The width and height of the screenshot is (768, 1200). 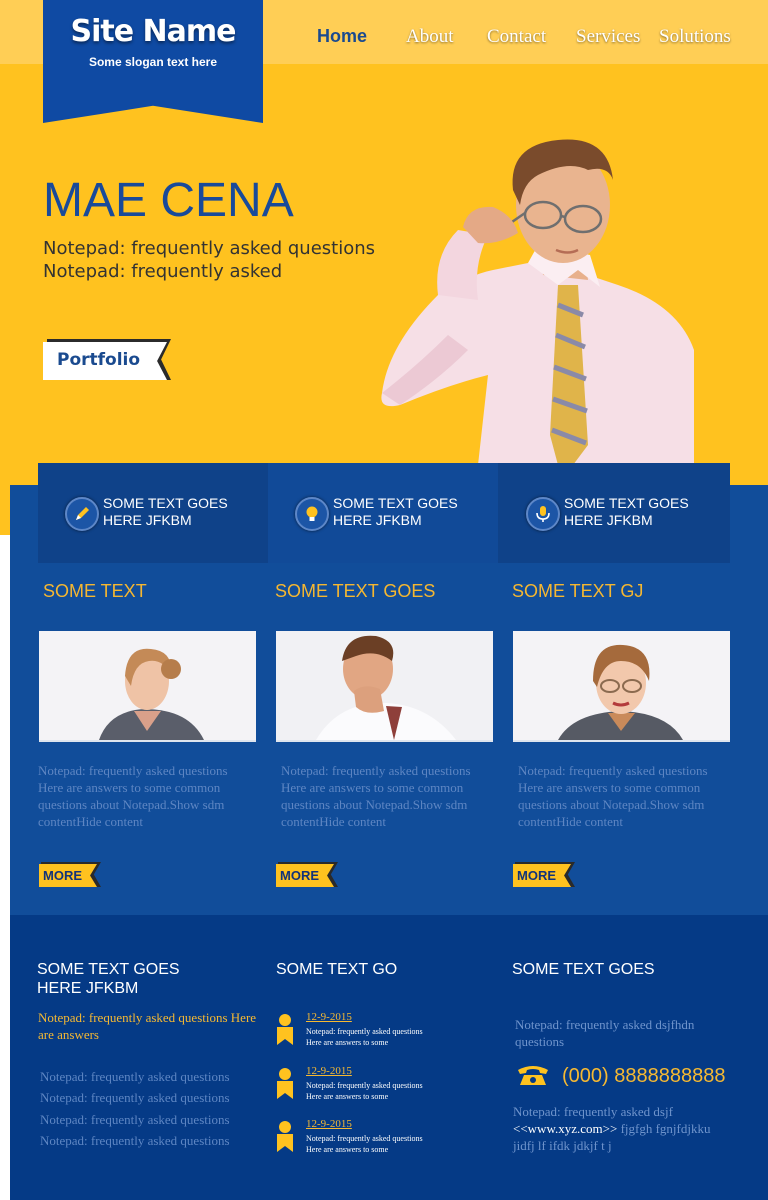 What do you see at coordinates (312, 514) in the screenshot?
I see `lightbulb-icon` at bounding box center [312, 514].